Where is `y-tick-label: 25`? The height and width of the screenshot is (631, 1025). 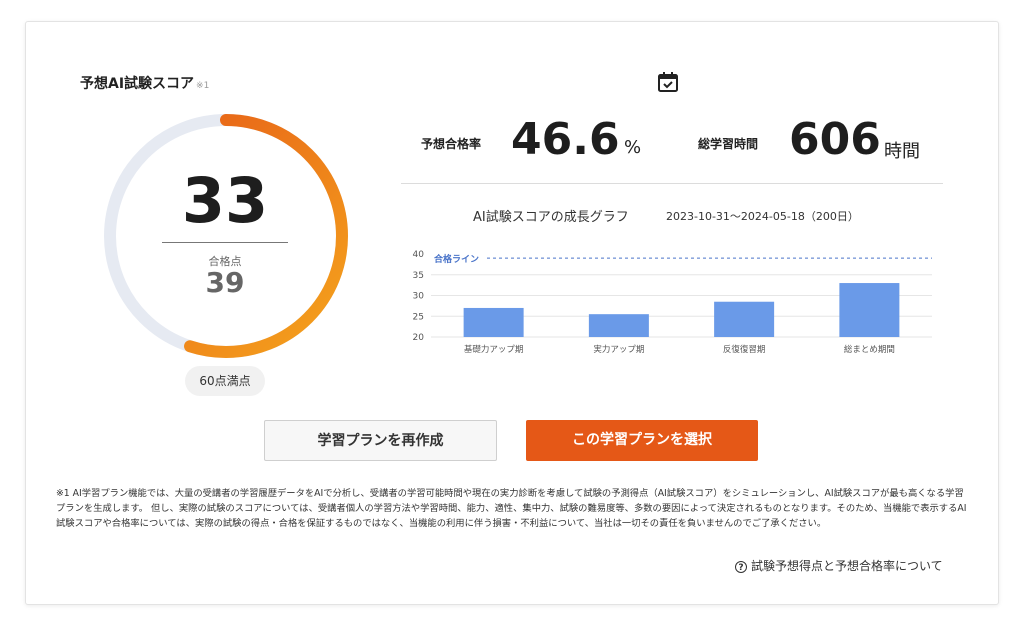
y-tick-label: 25 is located at coordinates (418, 317).